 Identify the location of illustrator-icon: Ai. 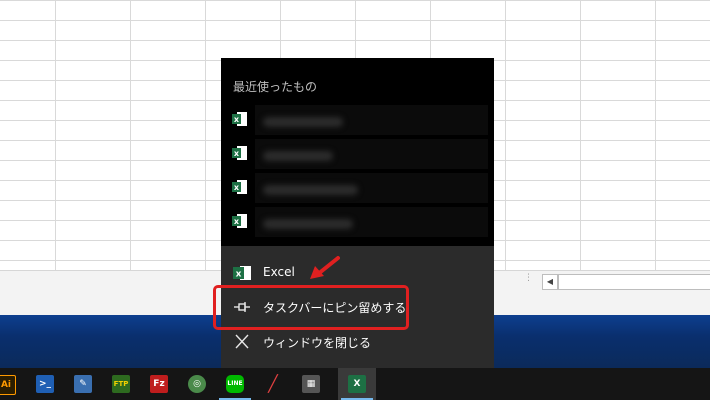
(8, 385).